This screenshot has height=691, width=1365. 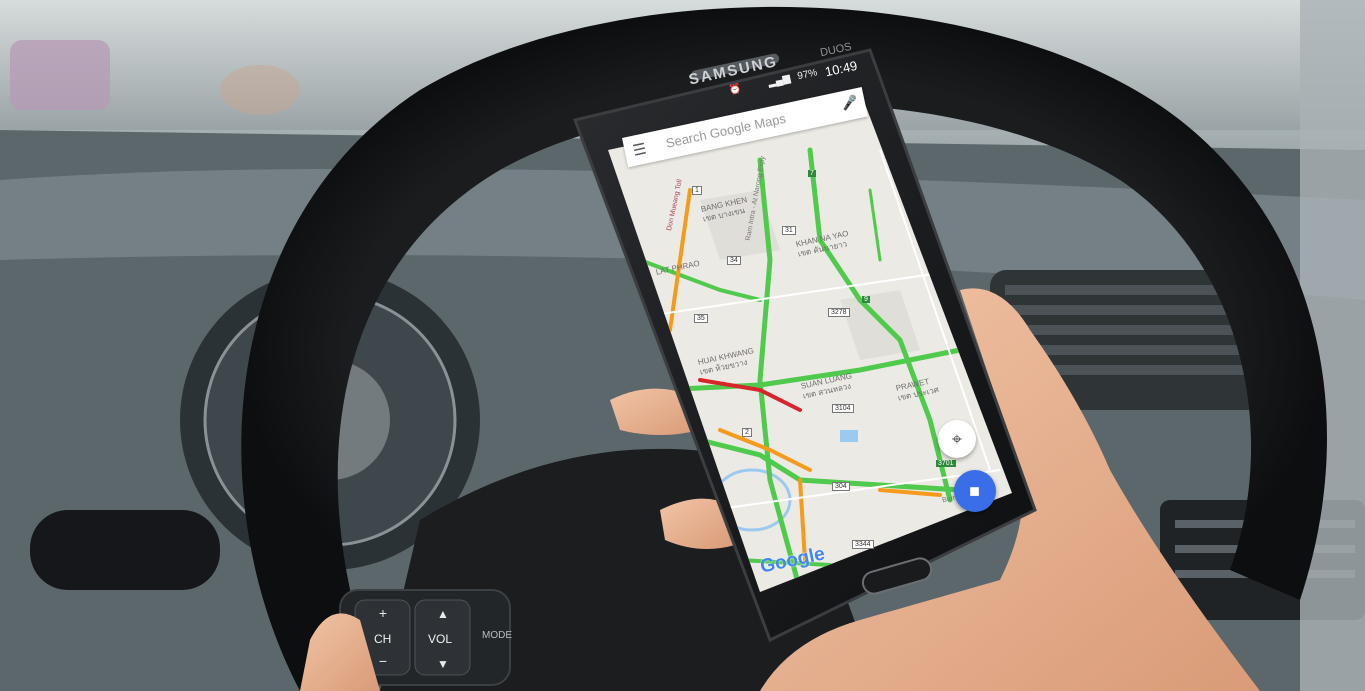 What do you see at coordinates (849, 102) in the screenshot?
I see `microphone-icon: 🎤` at bounding box center [849, 102].